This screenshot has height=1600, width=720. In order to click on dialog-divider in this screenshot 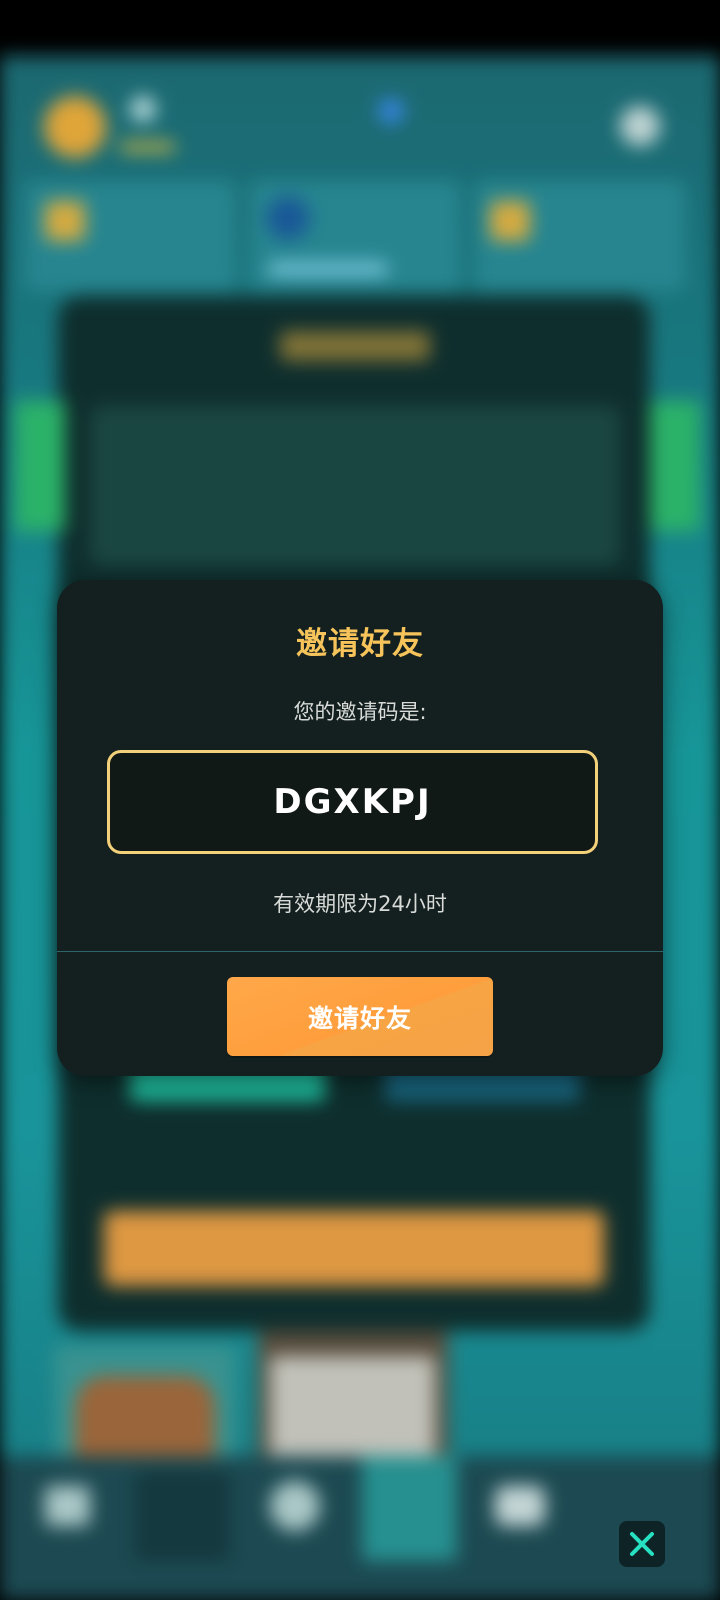, I will do `click(360, 951)`.